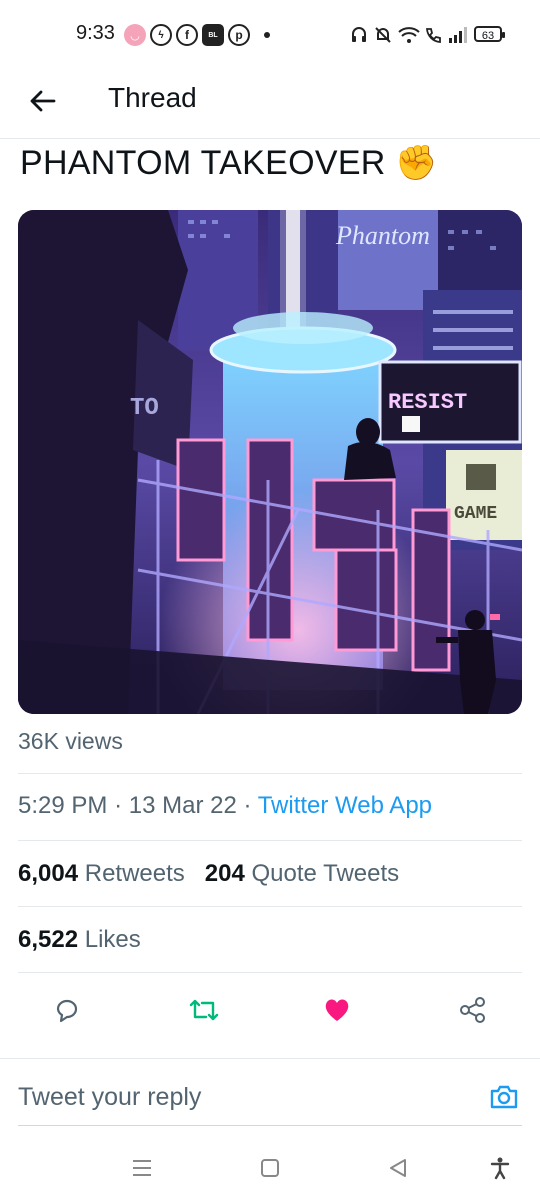  Describe the element at coordinates (224, 873) in the screenshot. I see `quotes-count: 204` at that location.